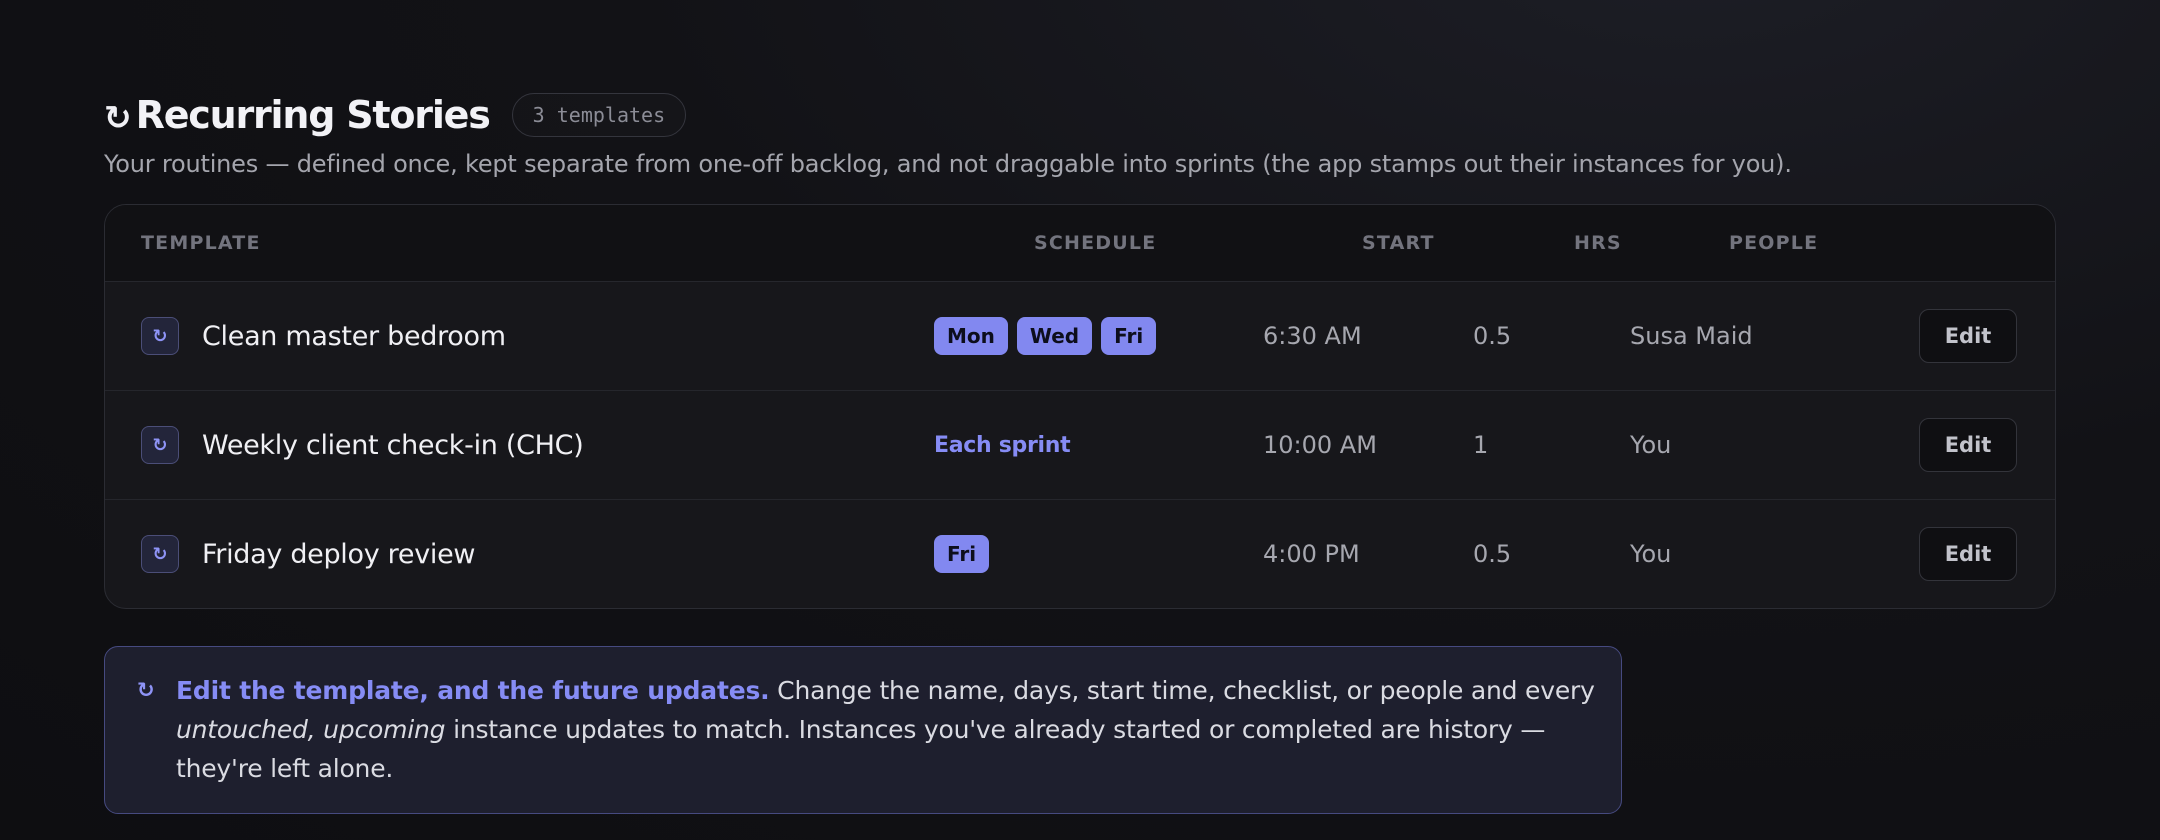  I want to click on schedule-days: Mon Wed Fri, so click(1049, 336).